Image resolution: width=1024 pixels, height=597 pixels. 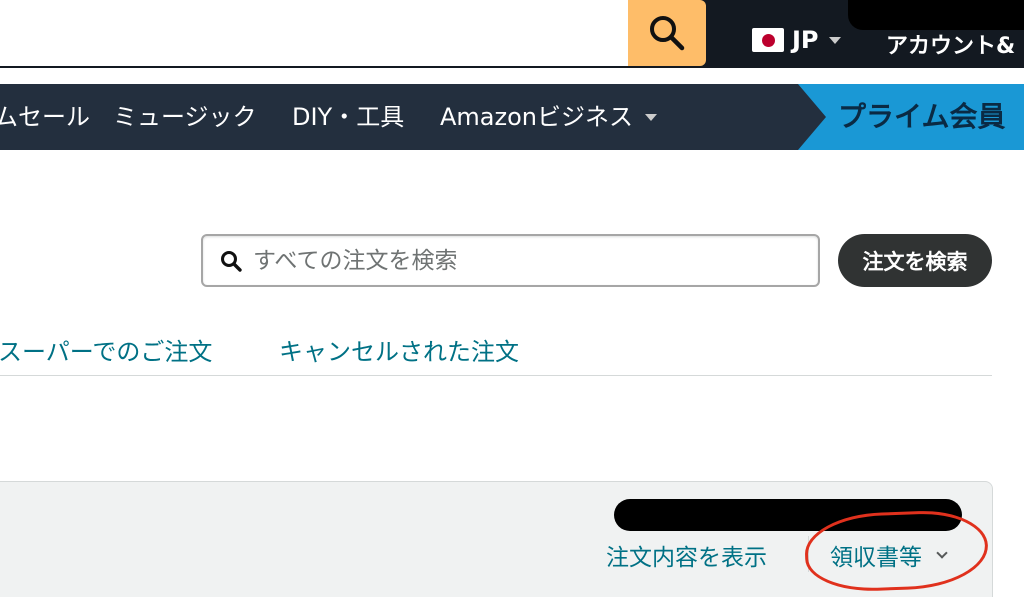 What do you see at coordinates (399, 349) in the screenshot?
I see `tab-cancelled-orders: キャンセルされた注文` at bounding box center [399, 349].